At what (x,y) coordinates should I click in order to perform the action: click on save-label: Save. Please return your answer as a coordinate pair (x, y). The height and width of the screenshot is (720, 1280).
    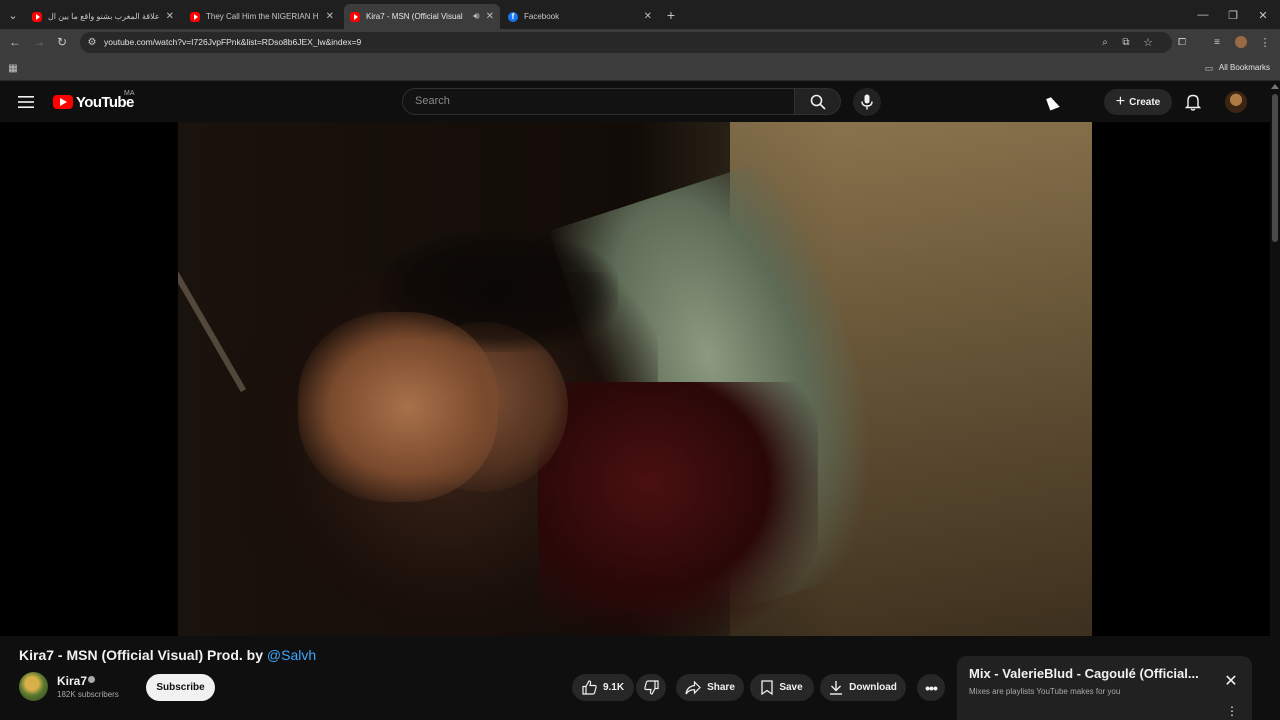
    Looking at the image, I should click on (791, 687).